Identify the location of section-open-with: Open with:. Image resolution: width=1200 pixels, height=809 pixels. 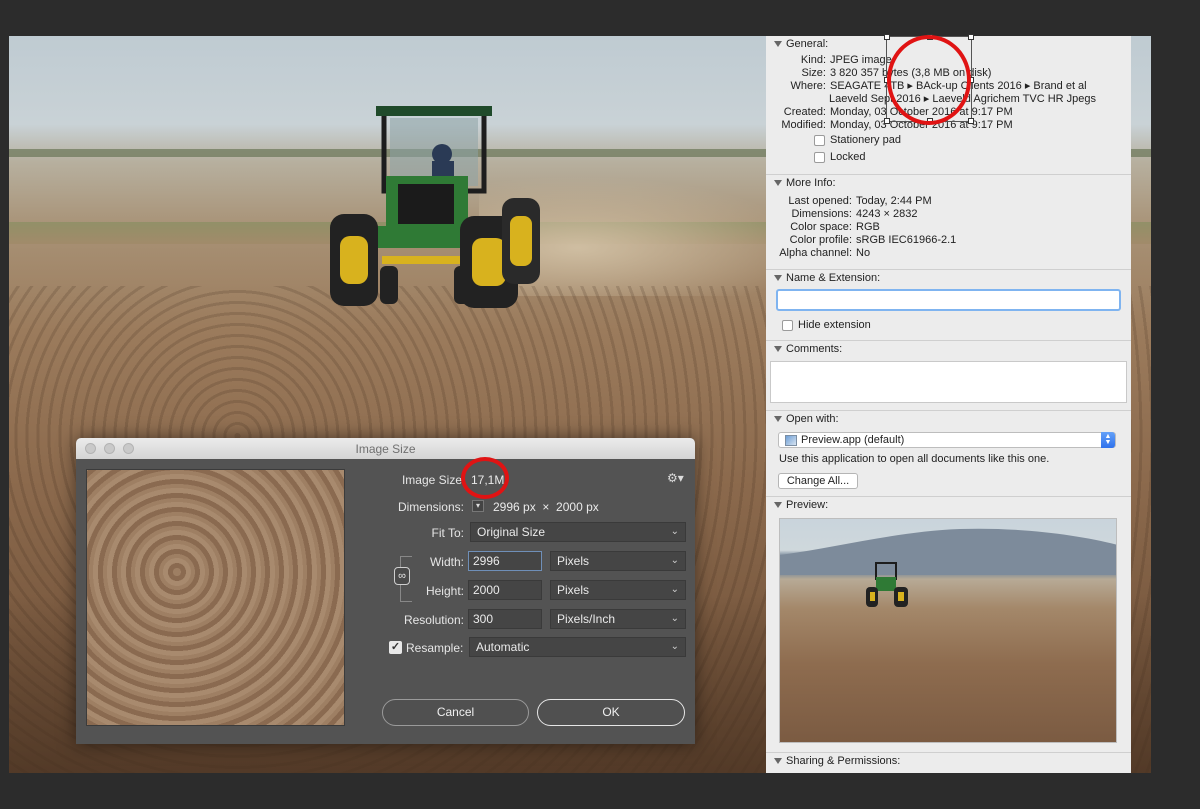
(948, 418).